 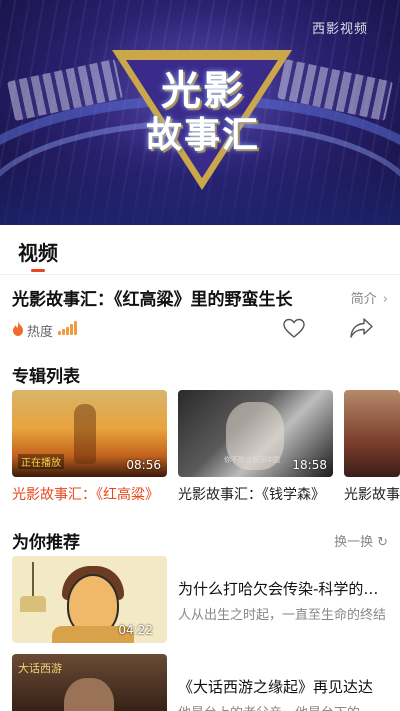 I want to click on recommend-description: 他是台上的老父亲，他是台下的, so click(x=283, y=706).